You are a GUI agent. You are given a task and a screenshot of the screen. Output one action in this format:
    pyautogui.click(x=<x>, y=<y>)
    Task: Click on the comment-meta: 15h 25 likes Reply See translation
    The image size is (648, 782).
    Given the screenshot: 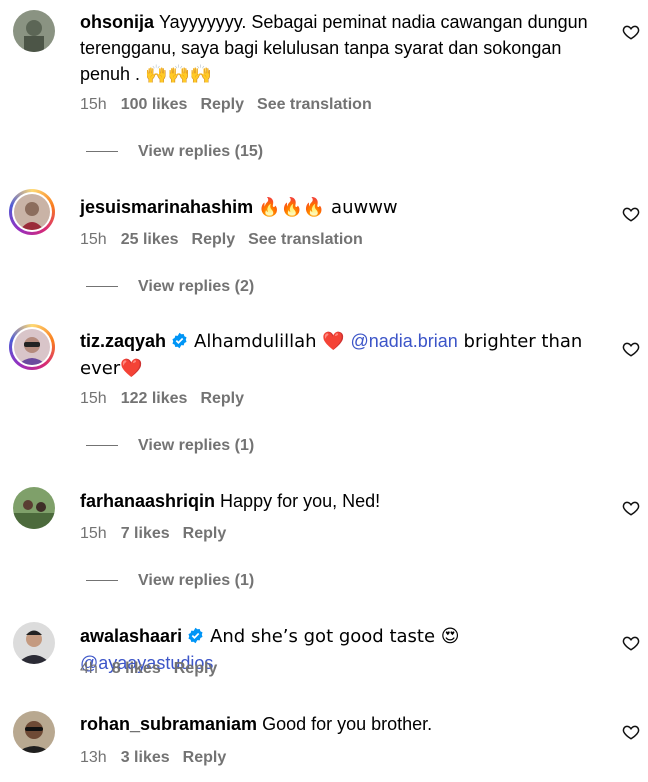 What is the action you would take?
    pyautogui.click(x=228, y=240)
    